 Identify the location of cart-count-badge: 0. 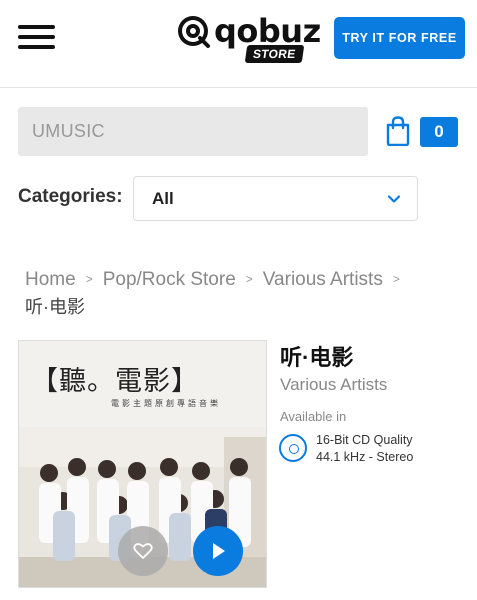
(439, 132).